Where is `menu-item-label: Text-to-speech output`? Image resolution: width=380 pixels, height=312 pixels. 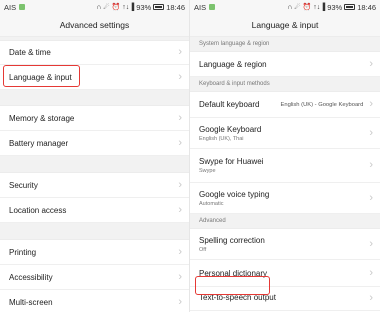 menu-item-label: Text-to-speech output is located at coordinates (237, 297).